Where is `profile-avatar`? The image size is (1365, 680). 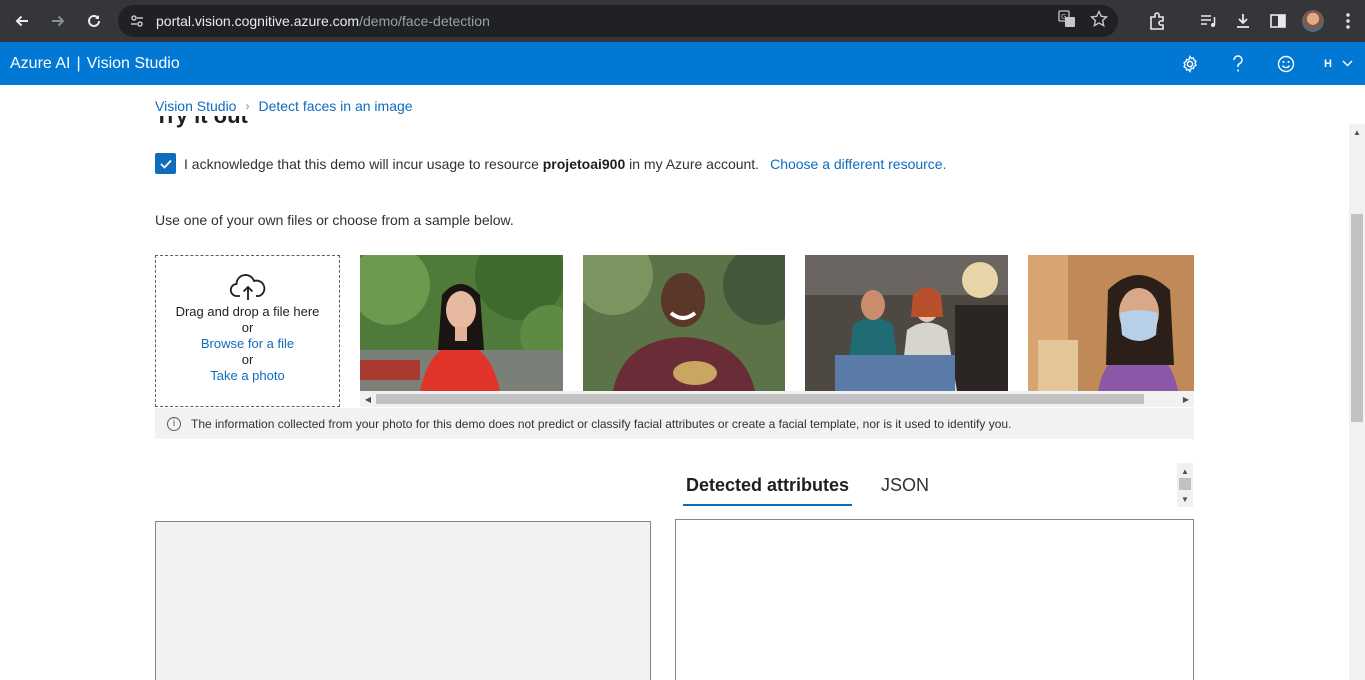 profile-avatar is located at coordinates (1312, 21).